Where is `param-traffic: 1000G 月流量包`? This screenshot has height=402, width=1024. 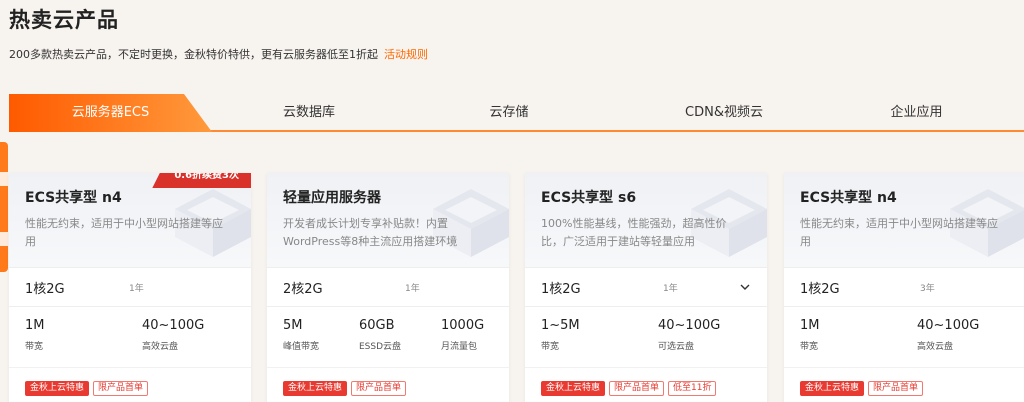
param-traffic: 1000G 月流量包 is located at coordinates (463, 335).